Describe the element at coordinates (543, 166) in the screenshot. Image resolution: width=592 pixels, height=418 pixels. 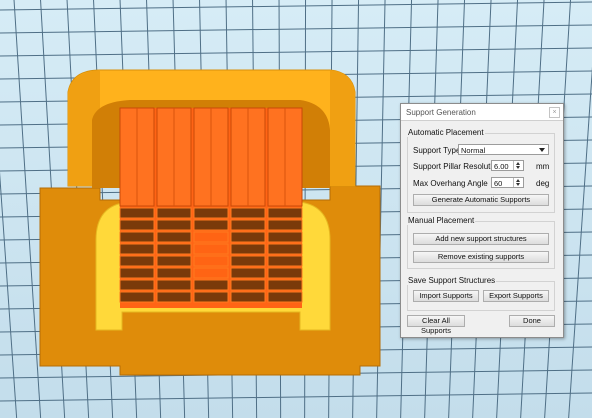
I see `pillar-resolution-unit: mm` at that location.